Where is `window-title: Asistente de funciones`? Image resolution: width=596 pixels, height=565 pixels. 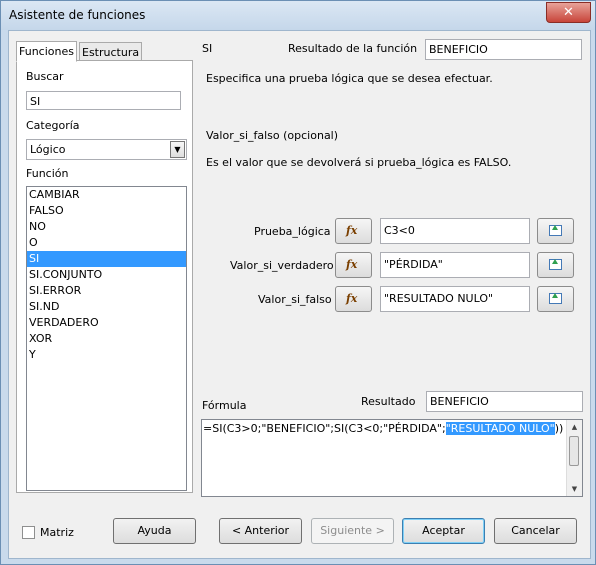
window-title: Asistente de funciones is located at coordinates (77, 15).